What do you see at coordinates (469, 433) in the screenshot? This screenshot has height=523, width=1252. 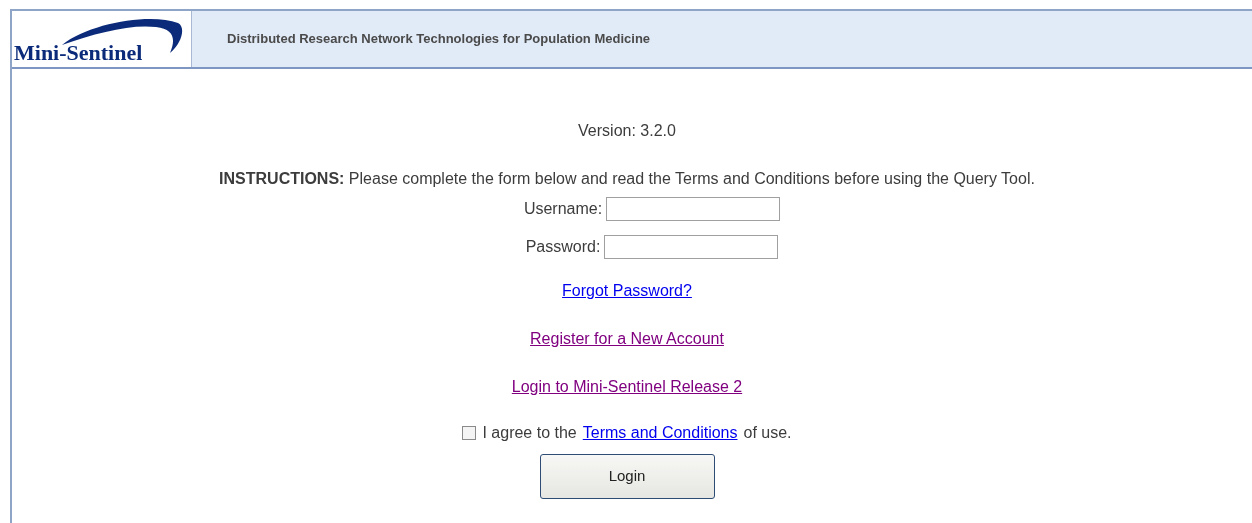 I see `checkbox` at bounding box center [469, 433].